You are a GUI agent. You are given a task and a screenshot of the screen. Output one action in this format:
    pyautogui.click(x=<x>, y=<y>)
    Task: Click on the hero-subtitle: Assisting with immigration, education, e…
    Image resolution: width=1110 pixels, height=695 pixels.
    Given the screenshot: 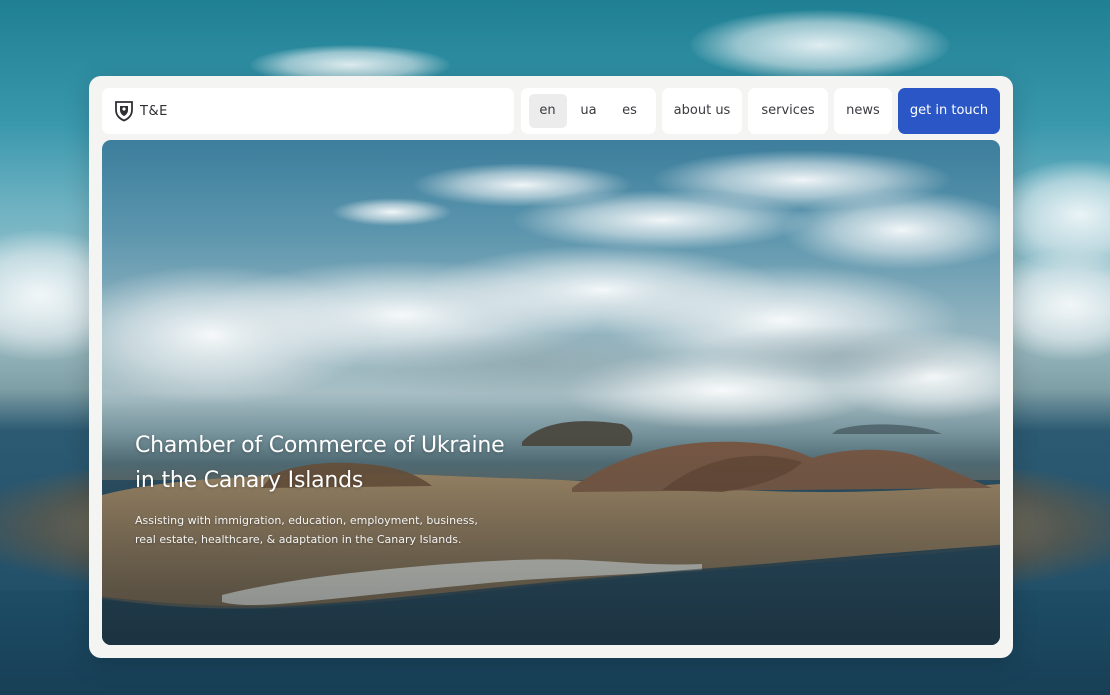 What is the action you would take?
    pyautogui.click(x=365, y=530)
    